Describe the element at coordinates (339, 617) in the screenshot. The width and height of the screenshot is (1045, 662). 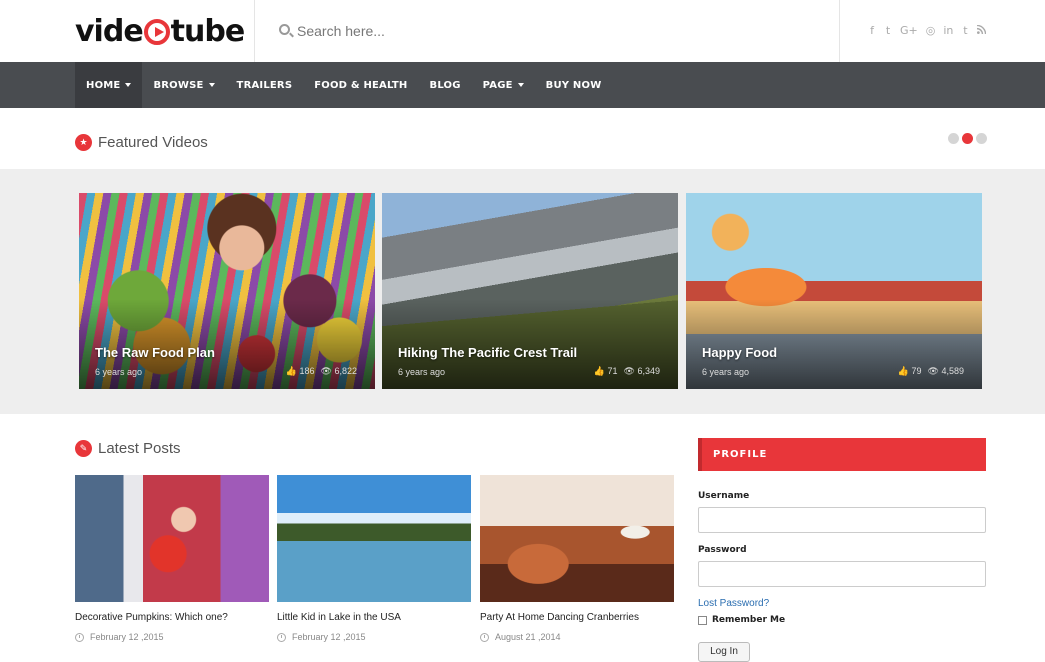
I see `post-title: Little Kid in Lake in the USA` at that location.